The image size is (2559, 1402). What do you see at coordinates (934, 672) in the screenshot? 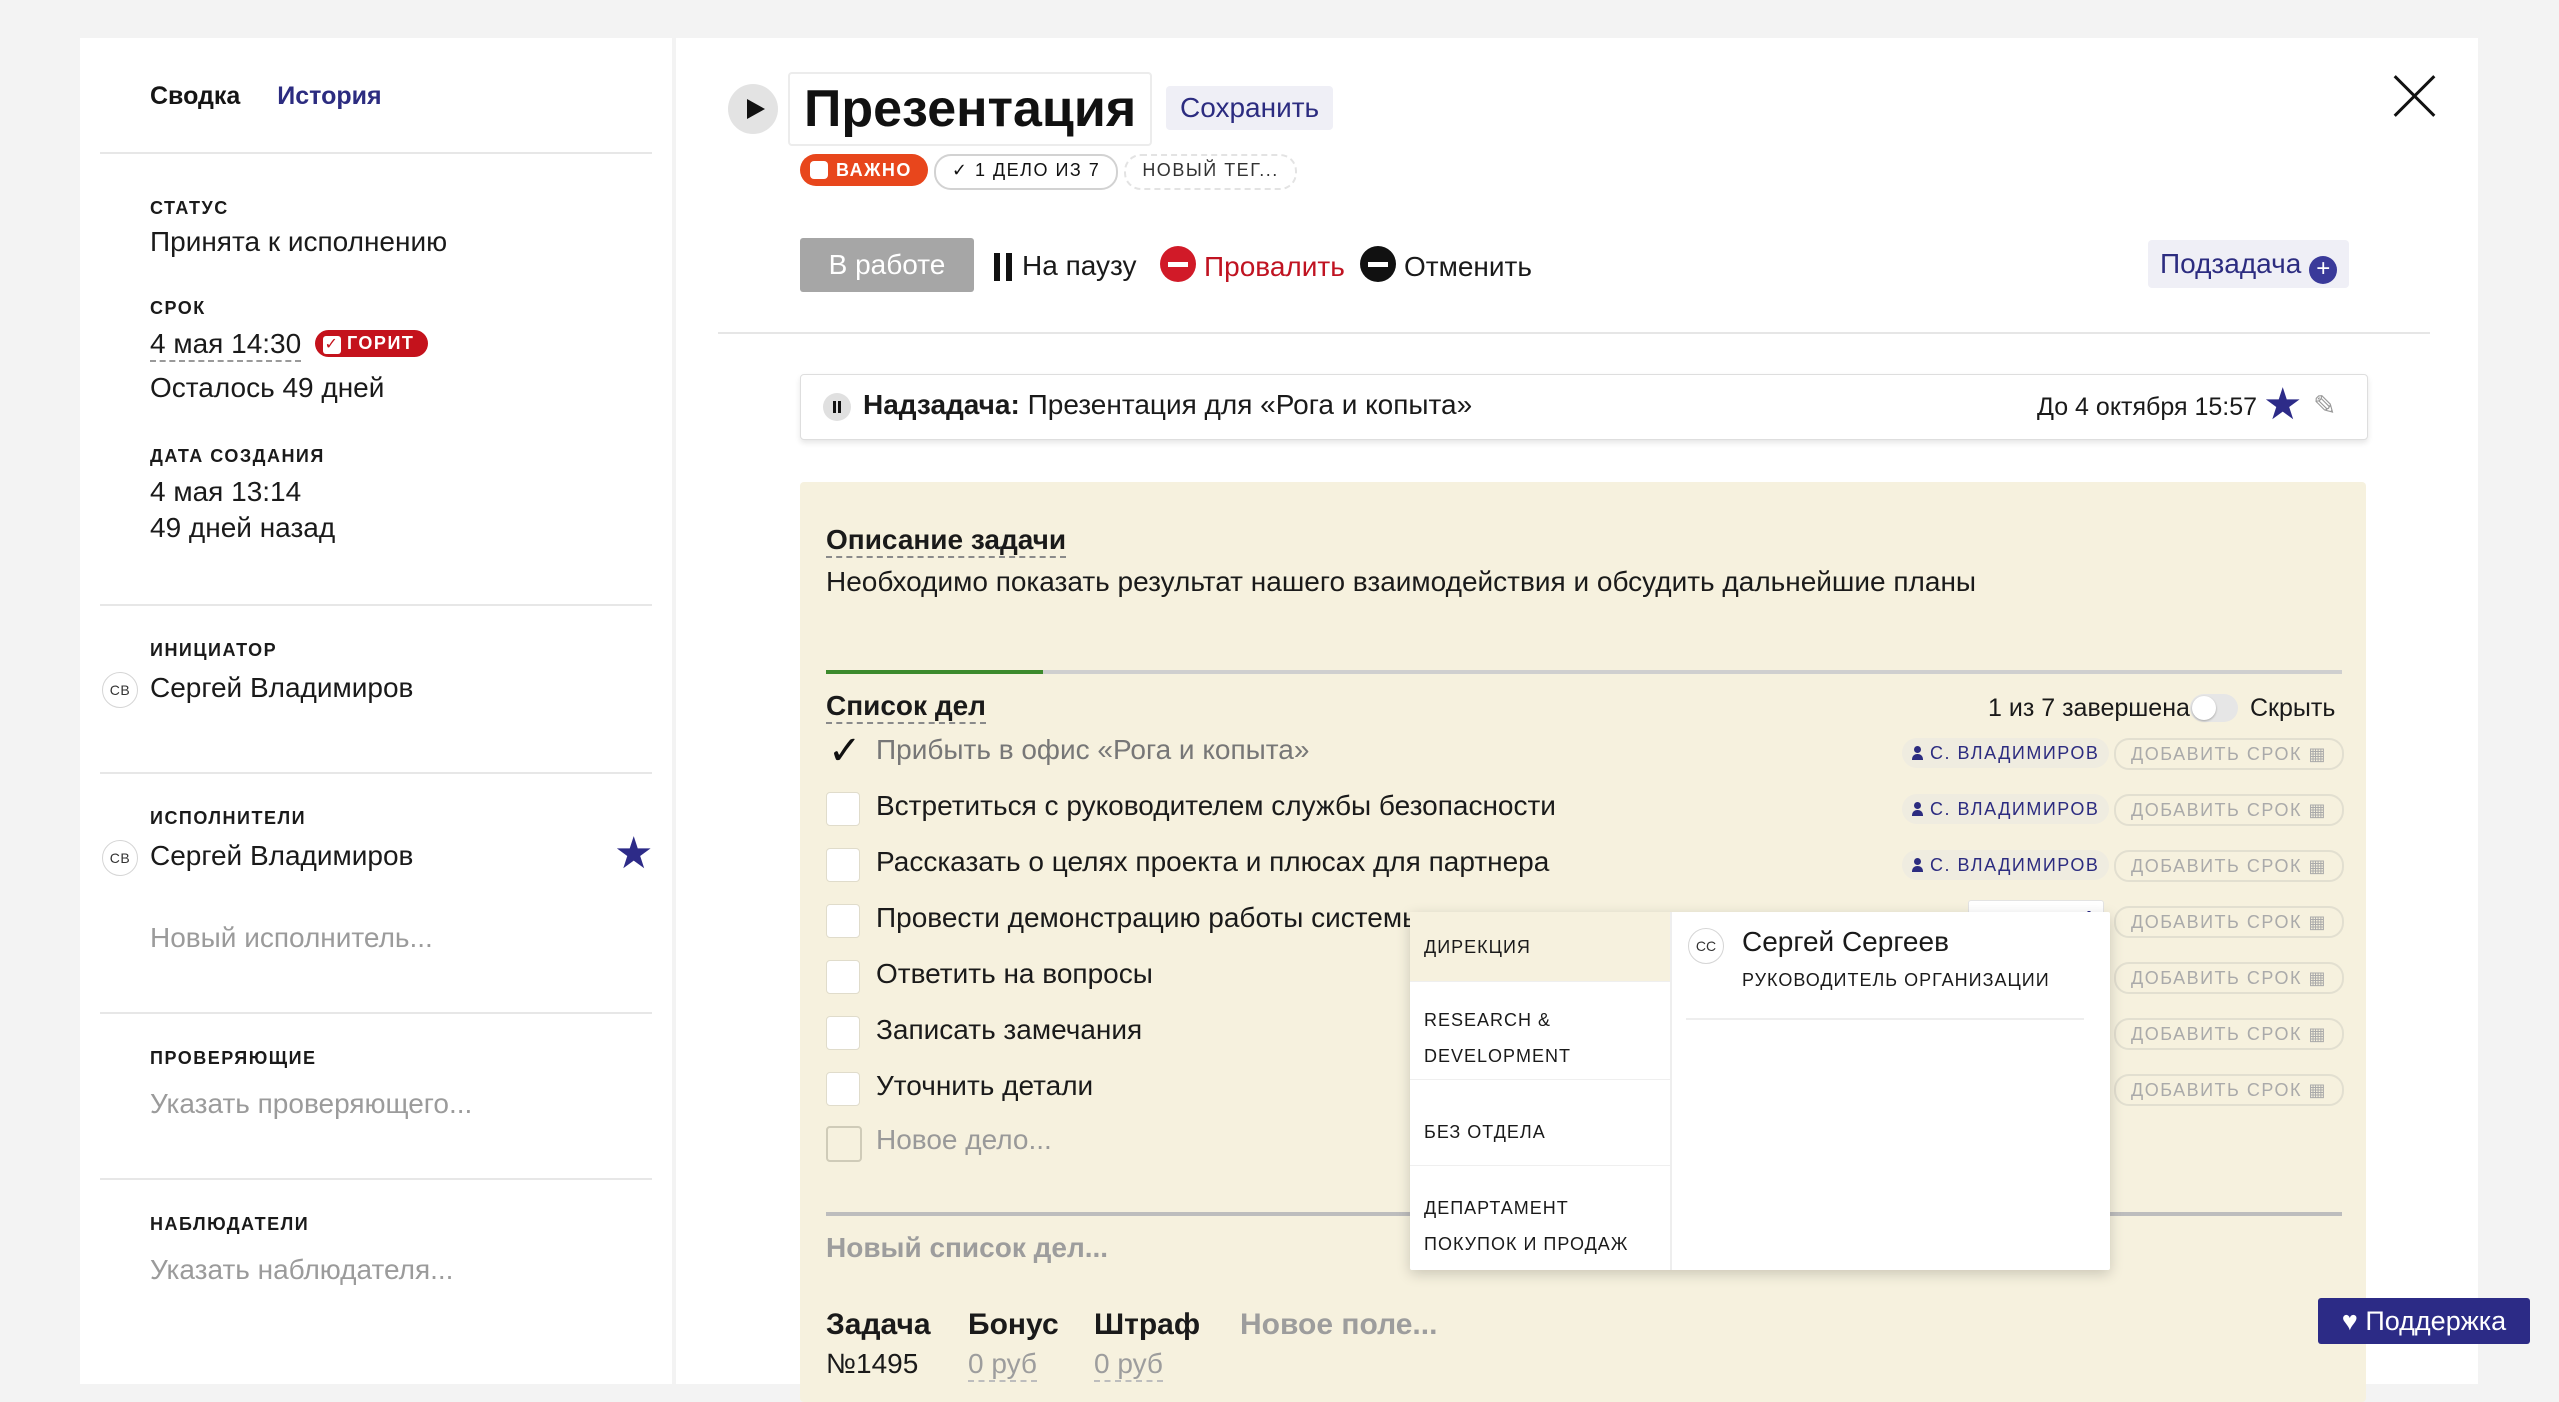
I see `progress-fill` at bounding box center [934, 672].